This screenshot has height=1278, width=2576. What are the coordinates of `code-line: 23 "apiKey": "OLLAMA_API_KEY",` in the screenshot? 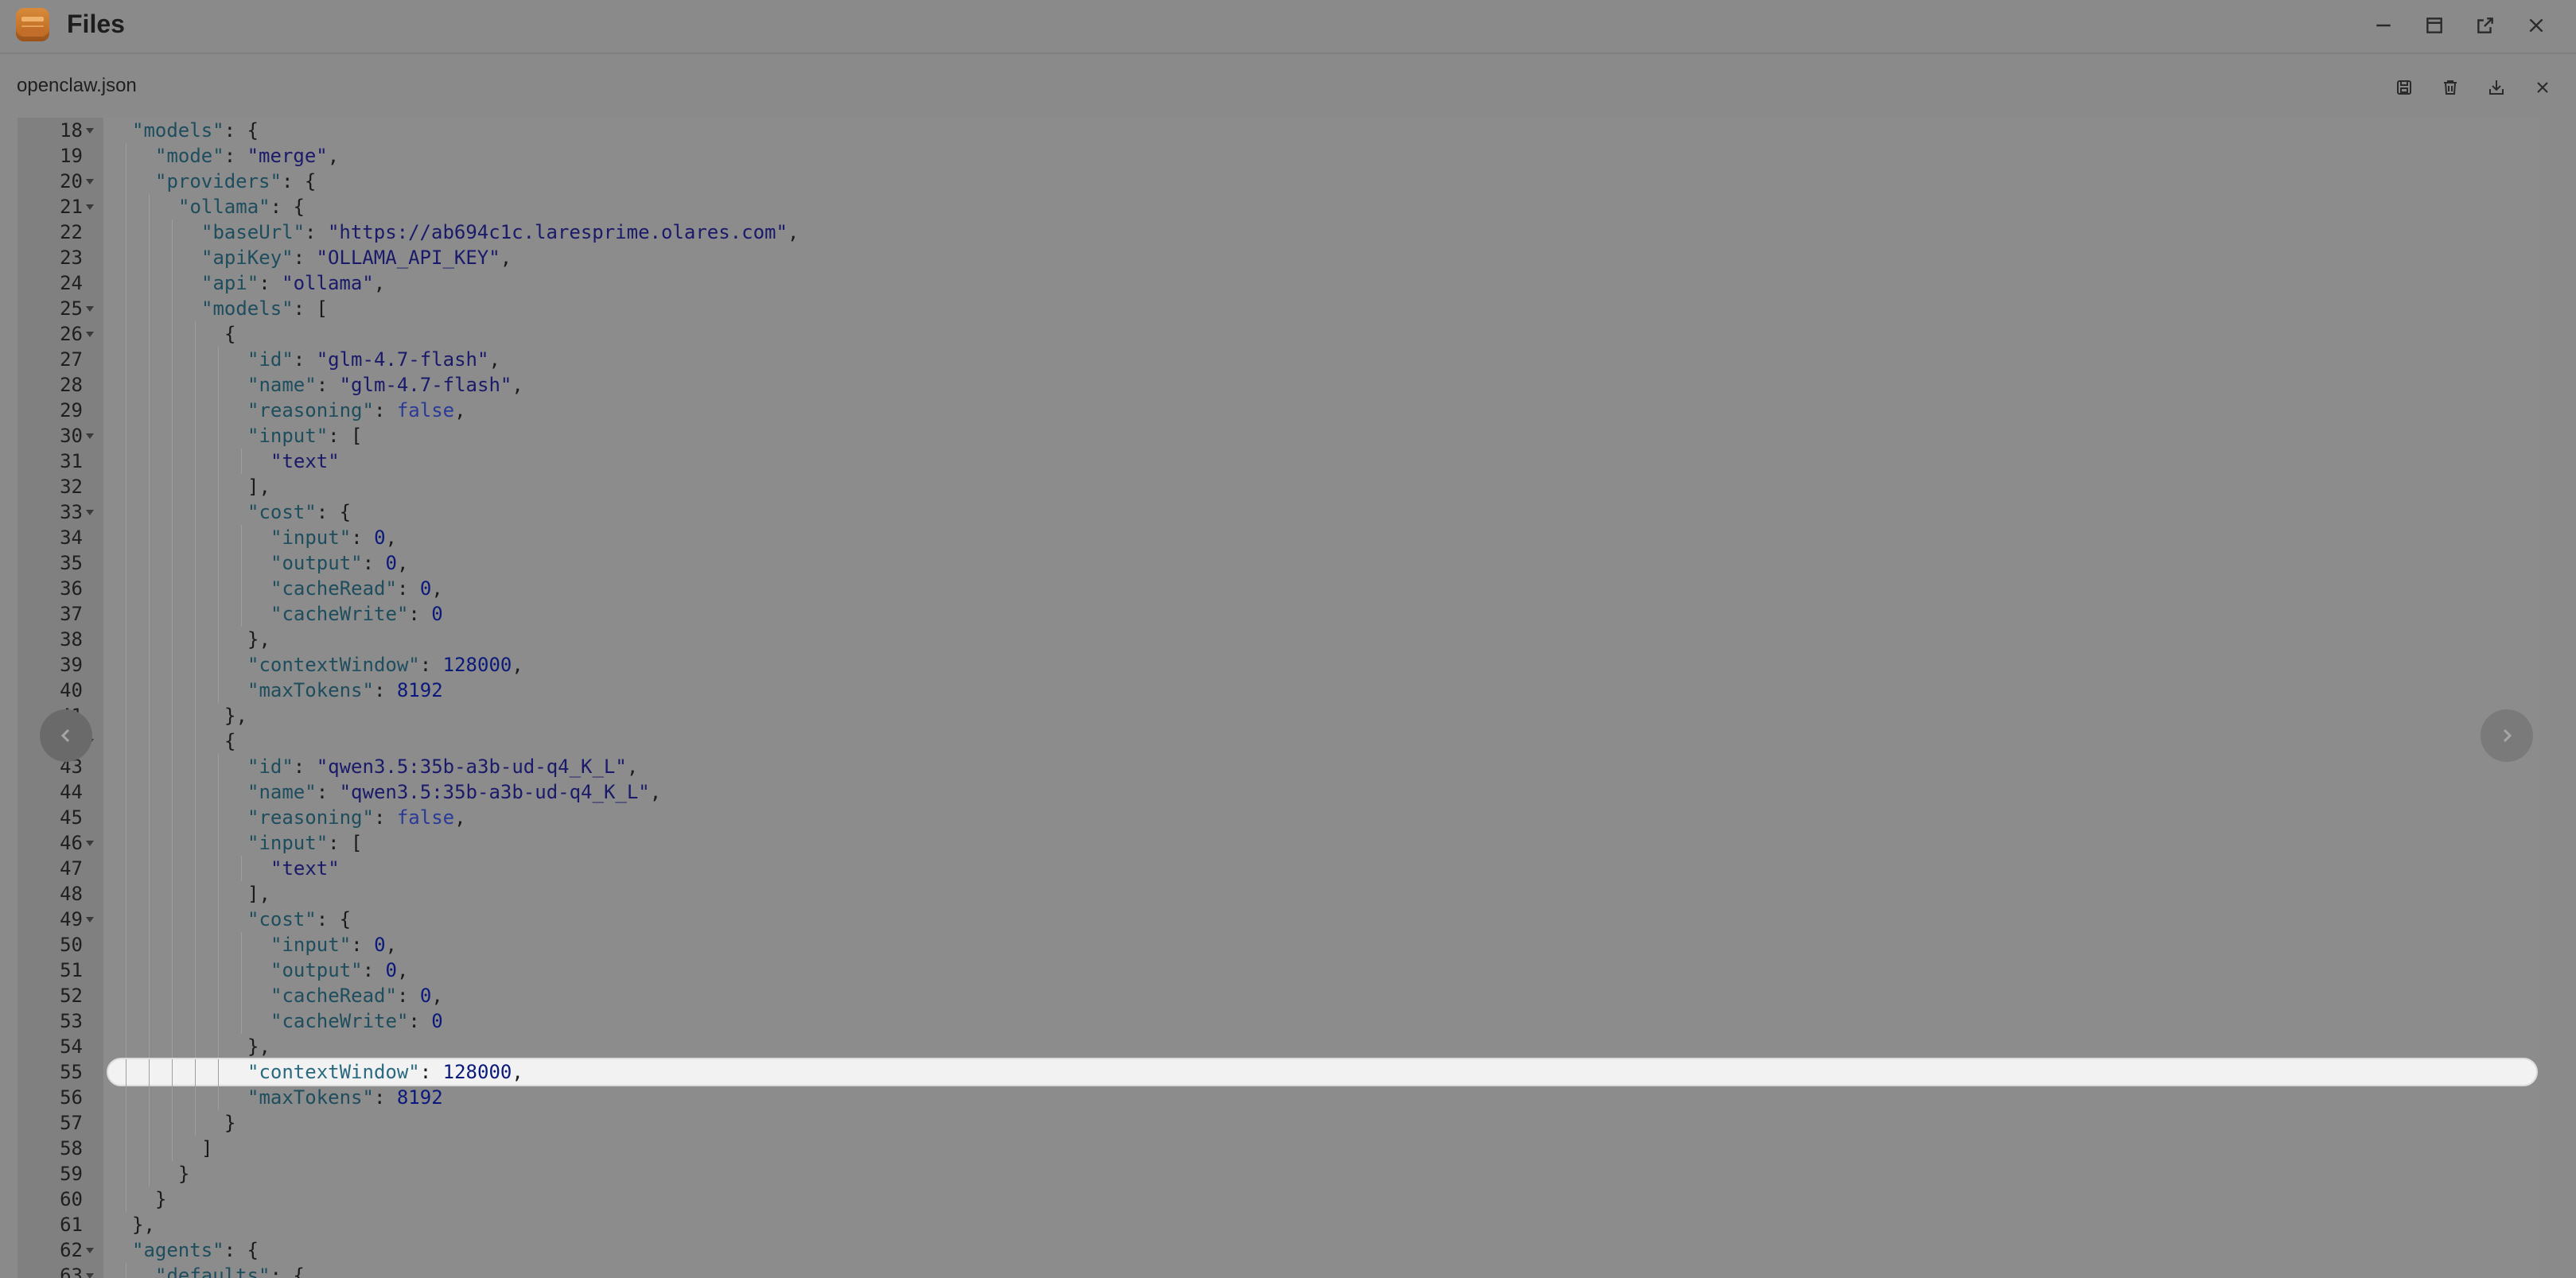 It's located at (1279, 257).